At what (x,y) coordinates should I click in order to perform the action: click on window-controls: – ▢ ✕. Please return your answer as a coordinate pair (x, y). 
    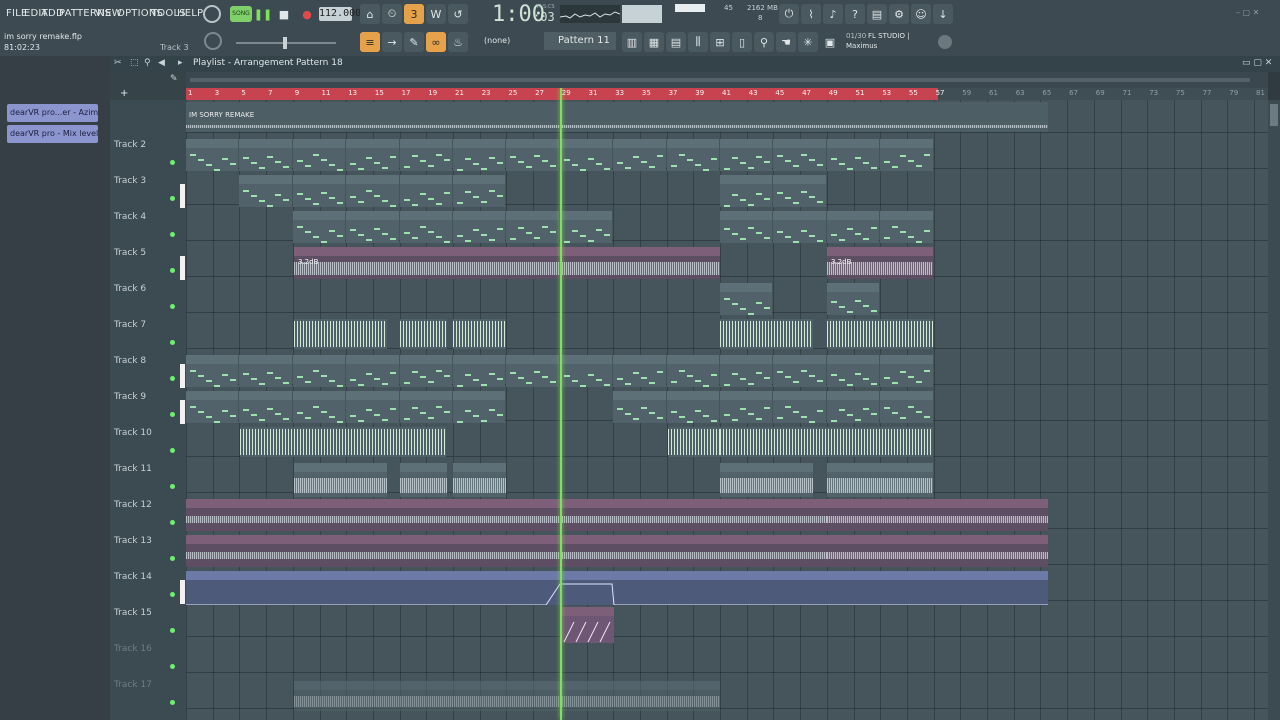
    Looking at the image, I should click on (1256, 12).